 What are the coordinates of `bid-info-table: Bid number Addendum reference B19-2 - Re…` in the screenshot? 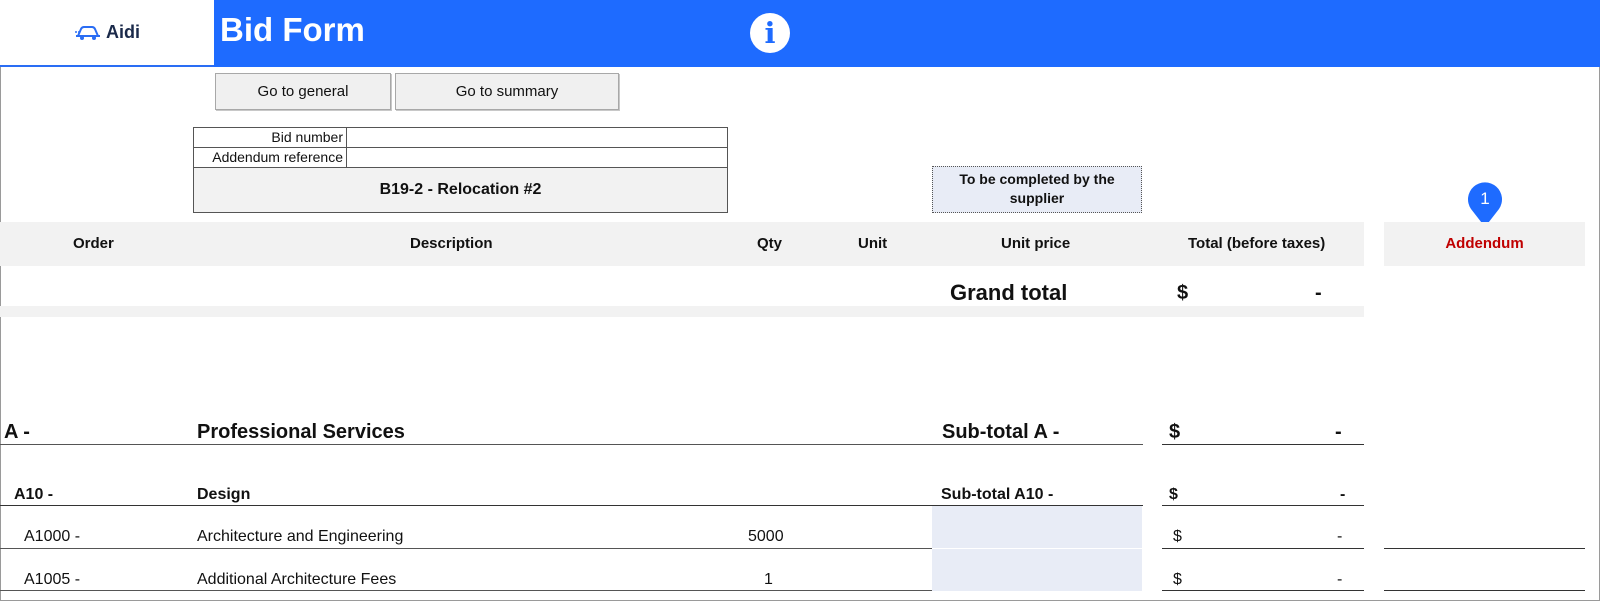 It's located at (460, 170).